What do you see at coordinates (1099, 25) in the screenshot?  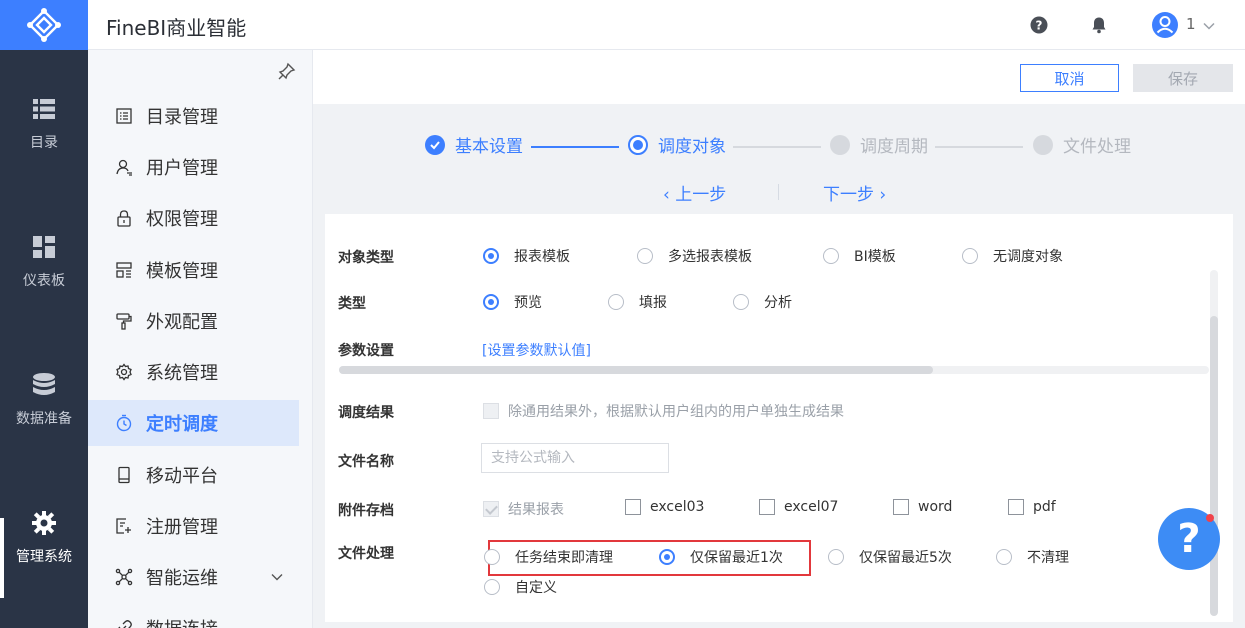 I see `bell-icon` at bounding box center [1099, 25].